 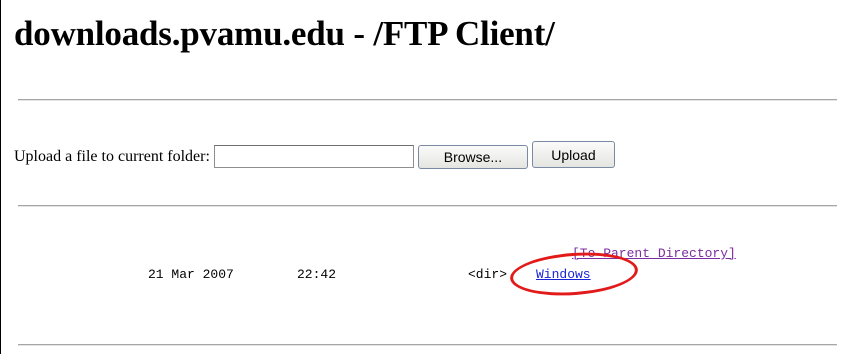 What do you see at coordinates (191, 274) in the screenshot?
I see `entry-date: 21 Mar 2007` at bounding box center [191, 274].